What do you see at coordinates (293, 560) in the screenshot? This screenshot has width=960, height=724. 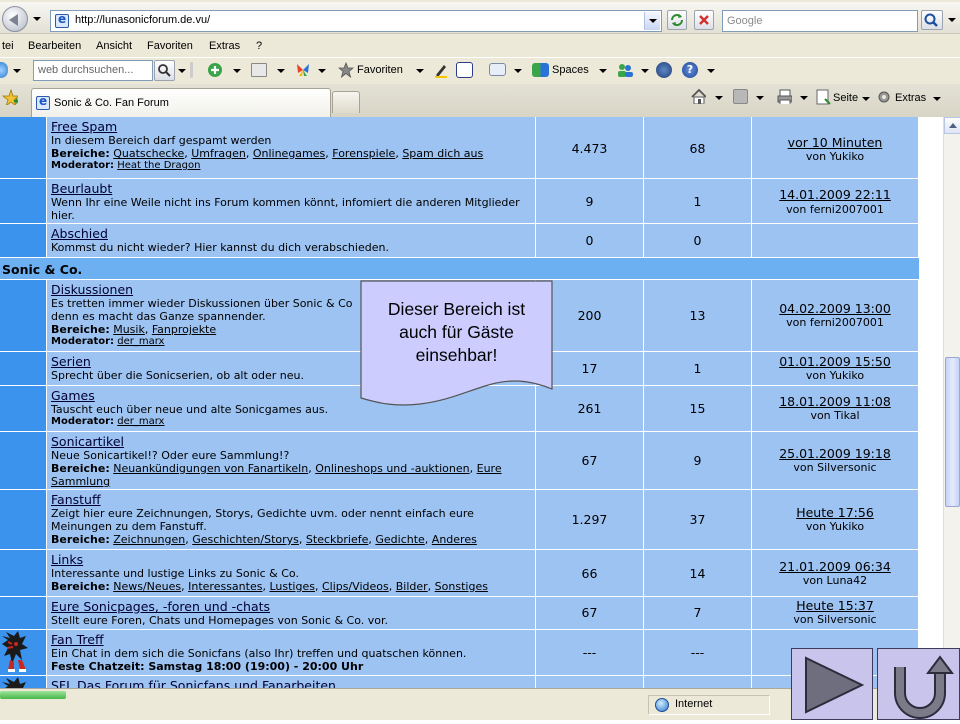 I see `forum-title-link: Links` at bounding box center [293, 560].